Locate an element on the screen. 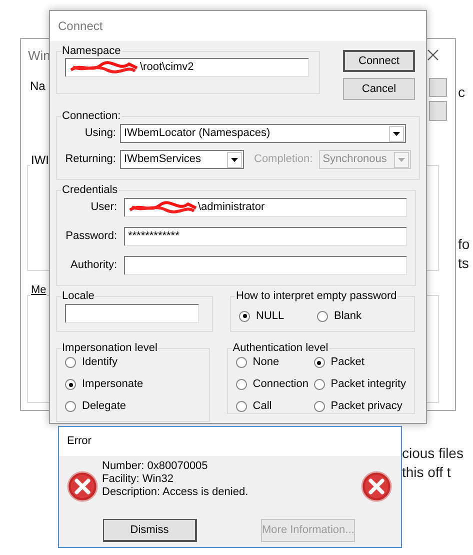 This screenshot has width=473, height=555. dropdown: Synchronous is located at coordinates (364, 159).